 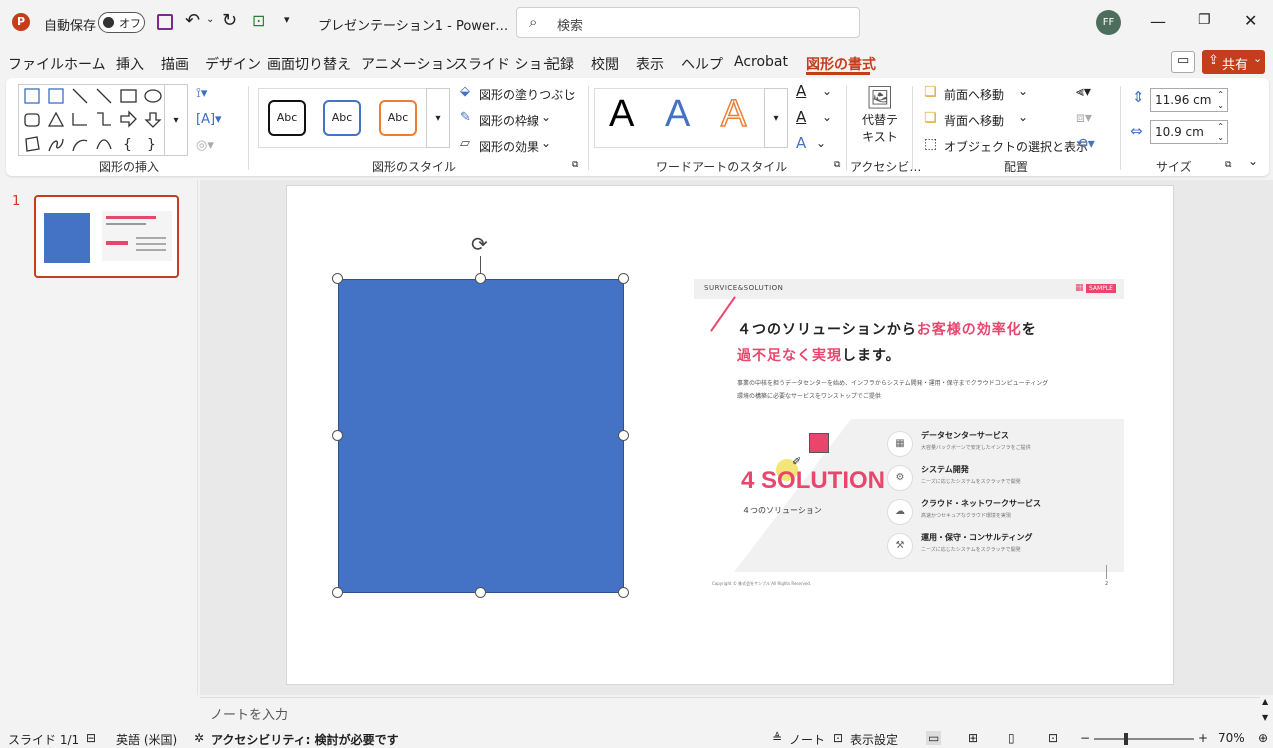 What do you see at coordinates (1253, 161) in the screenshot?
I see `collapse-ribbon-icon: ⌄` at bounding box center [1253, 161].